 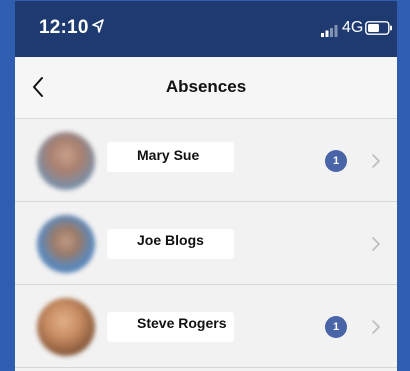 What do you see at coordinates (182, 323) in the screenshot?
I see `person-name: Steve Rogers` at bounding box center [182, 323].